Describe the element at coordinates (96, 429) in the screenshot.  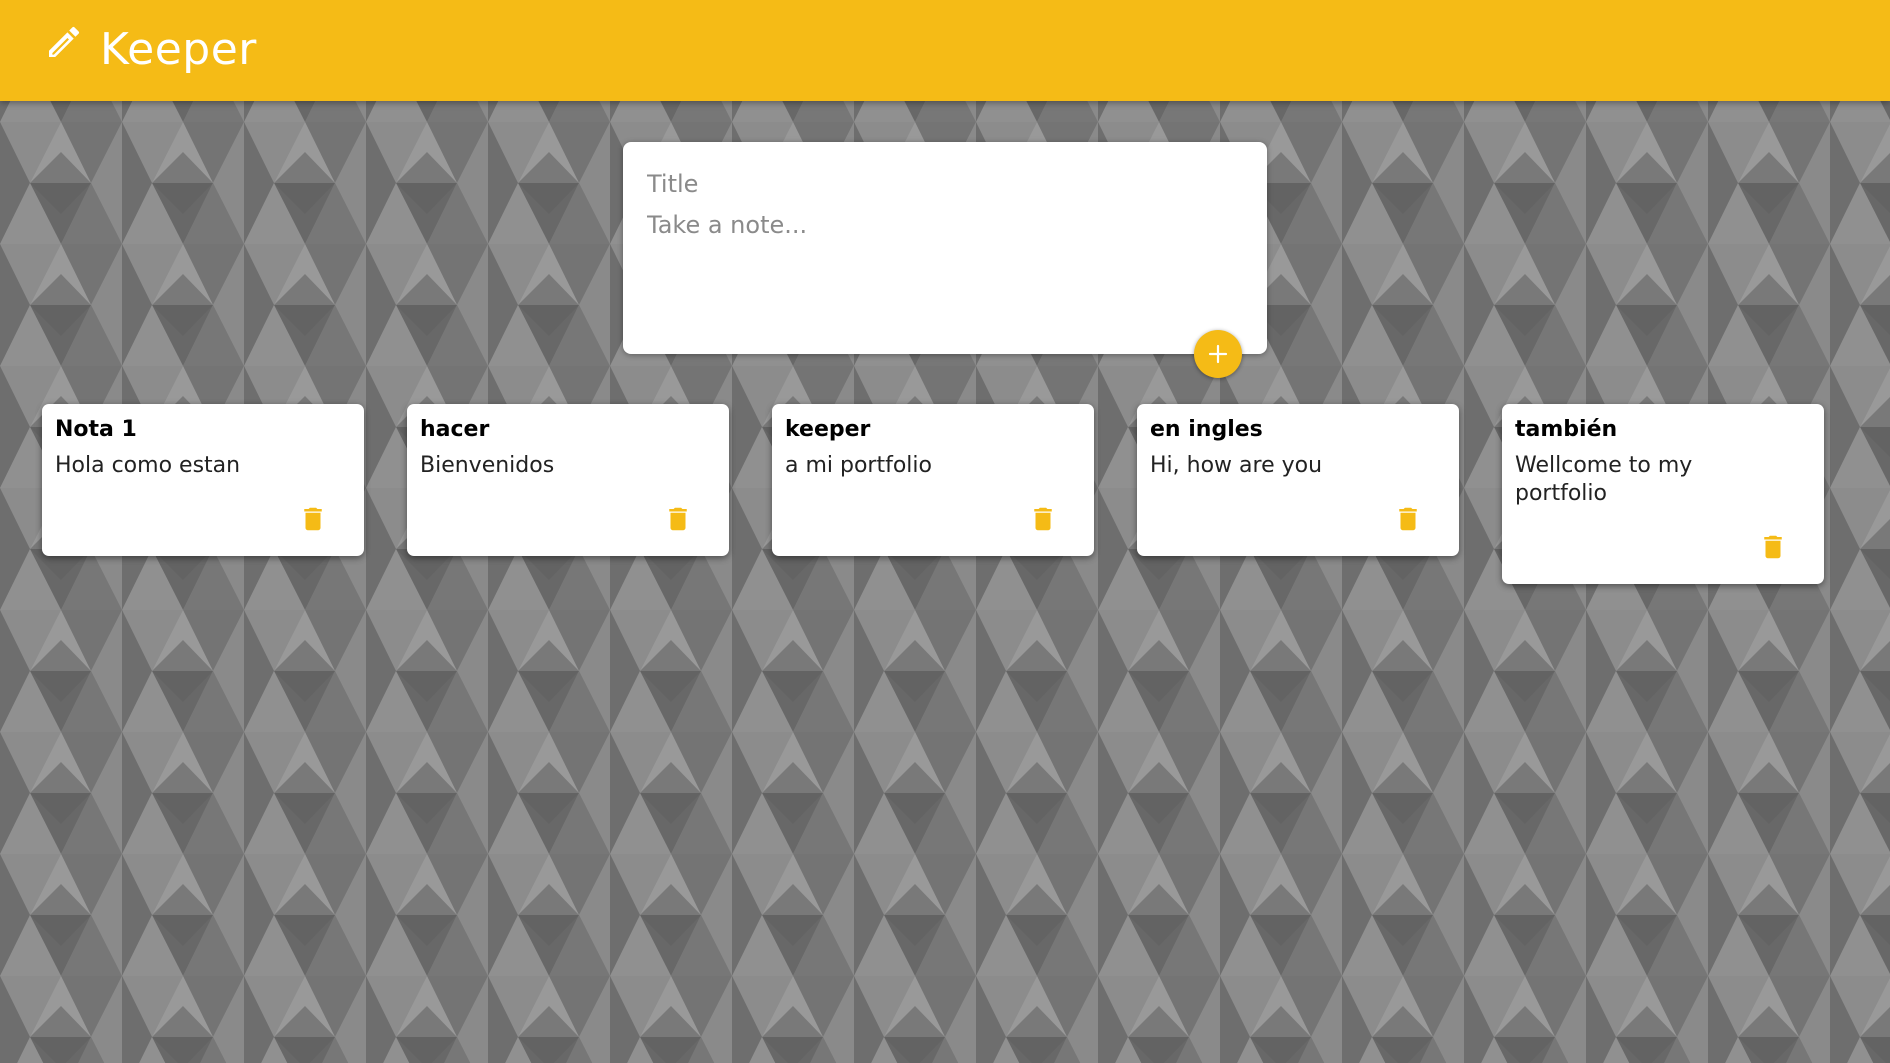
I see `note-title: Nota 1` at that location.